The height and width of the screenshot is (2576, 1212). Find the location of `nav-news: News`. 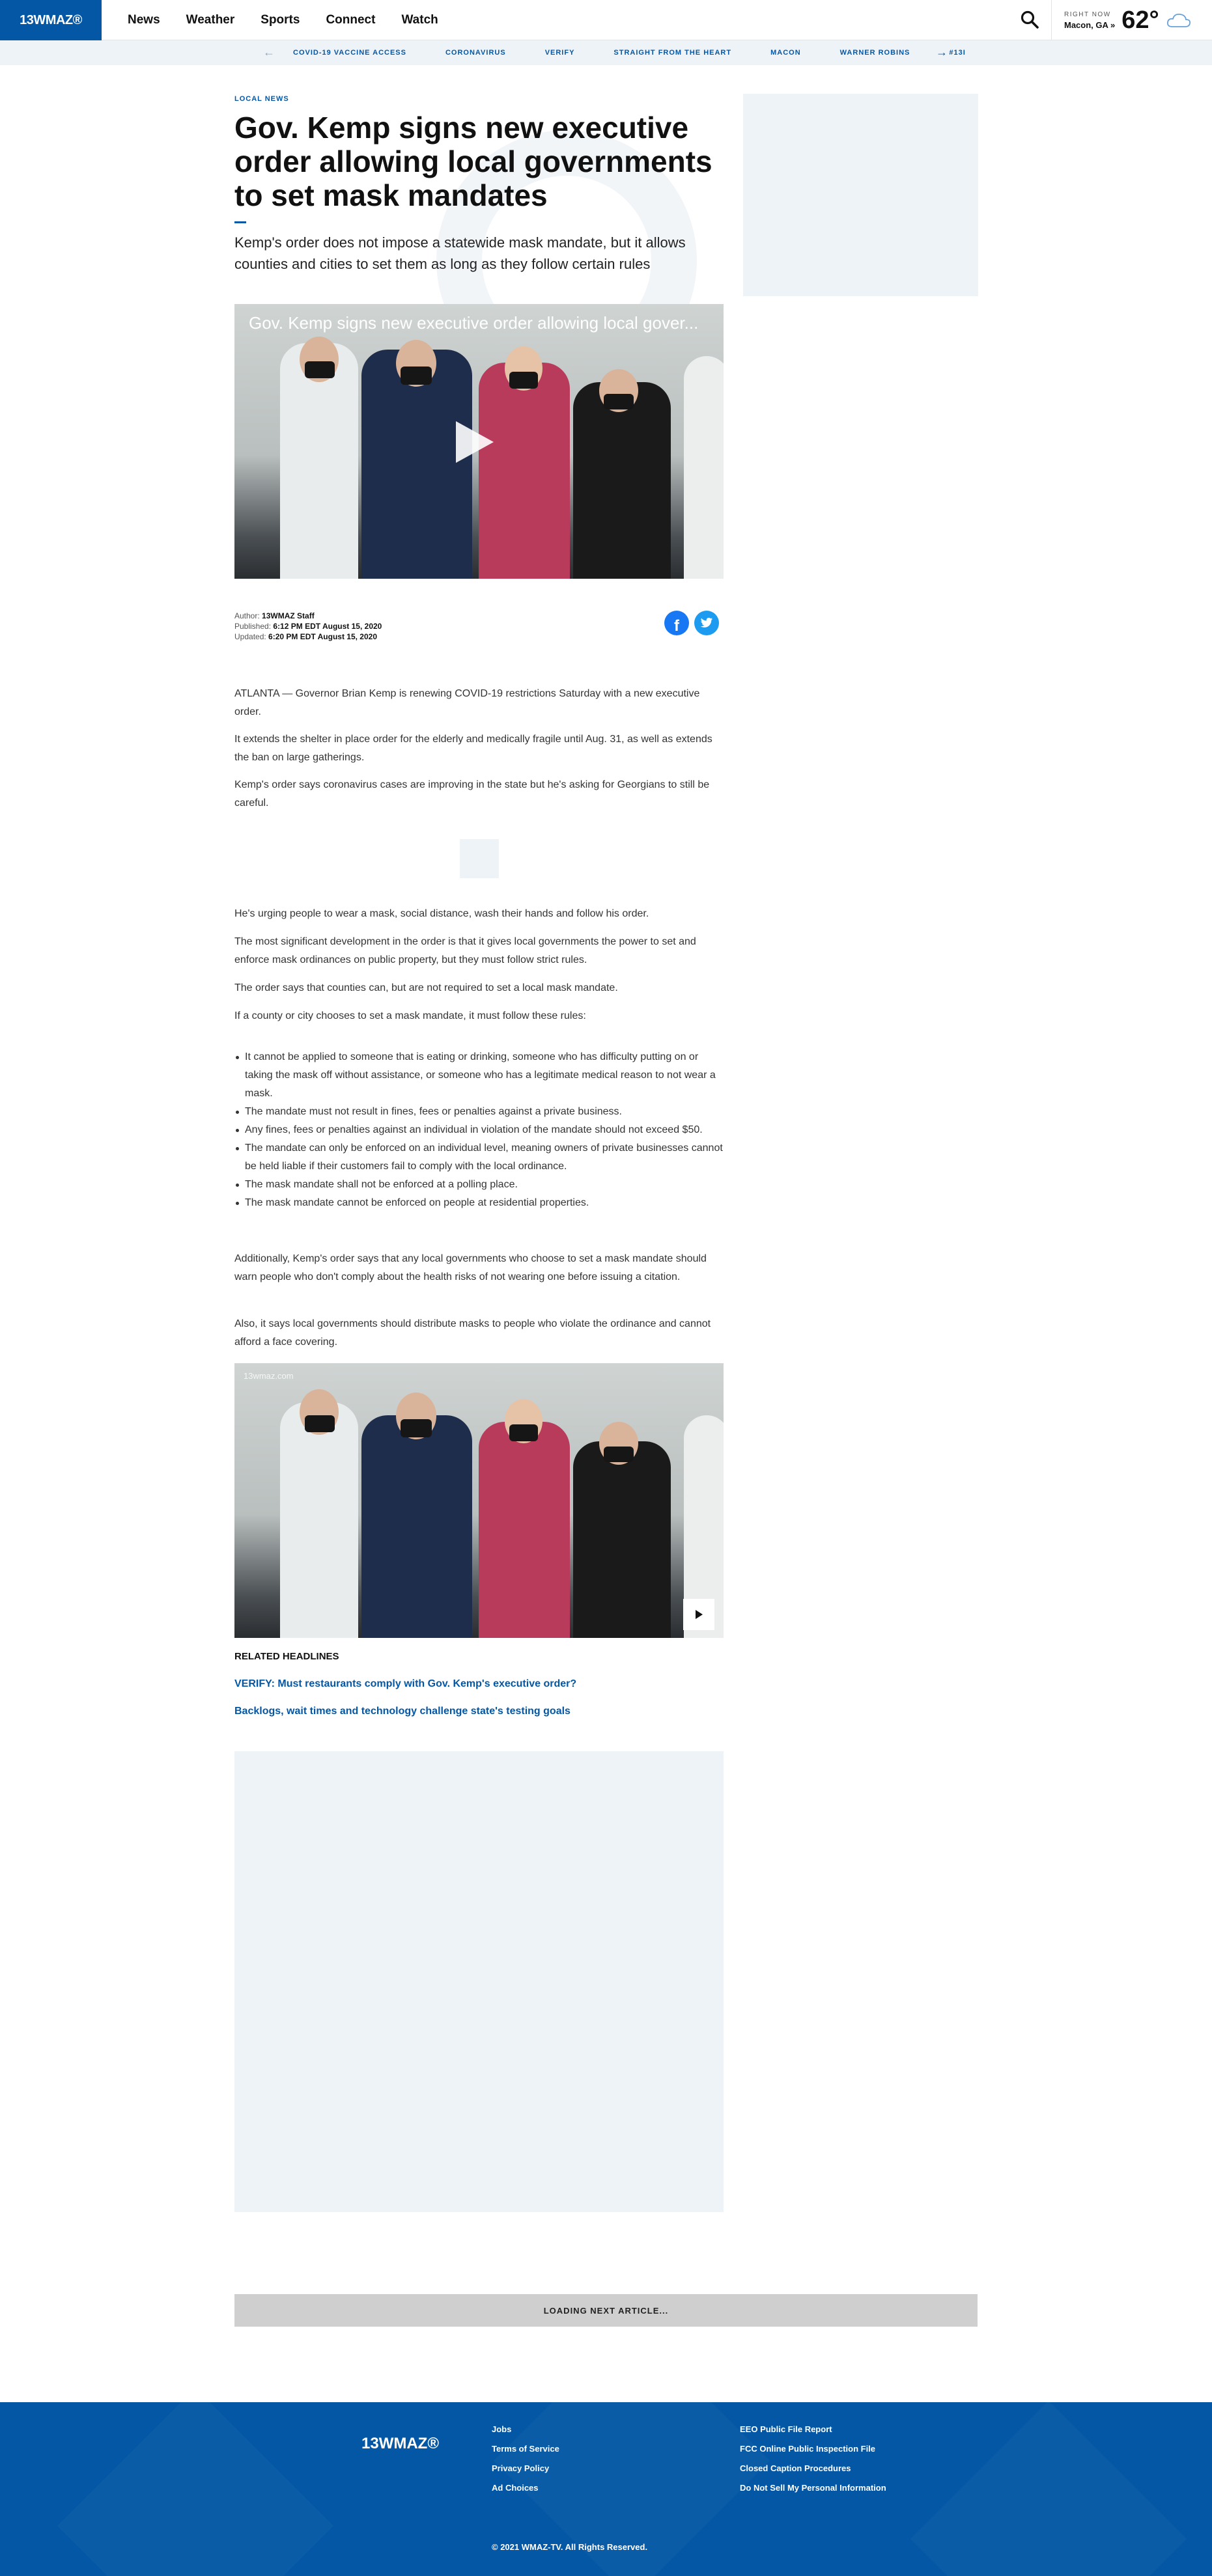

nav-news: News is located at coordinates (144, 20).